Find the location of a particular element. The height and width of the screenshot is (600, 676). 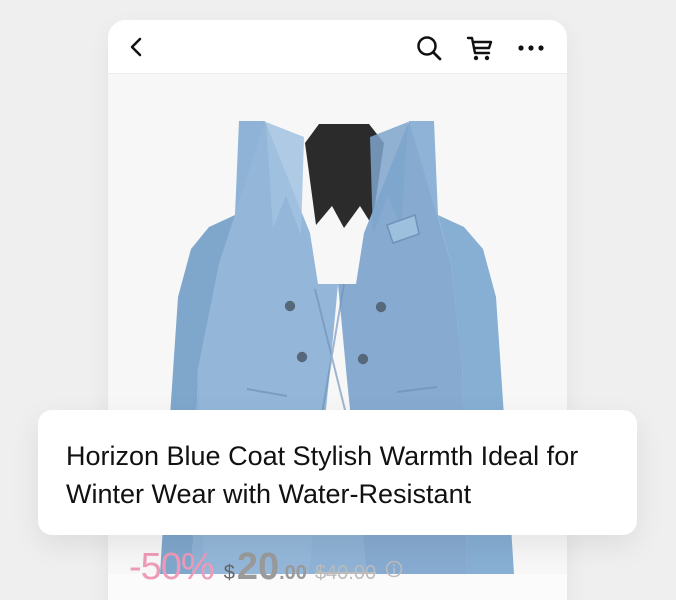

chevron-left-icon is located at coordinates (136, 47).